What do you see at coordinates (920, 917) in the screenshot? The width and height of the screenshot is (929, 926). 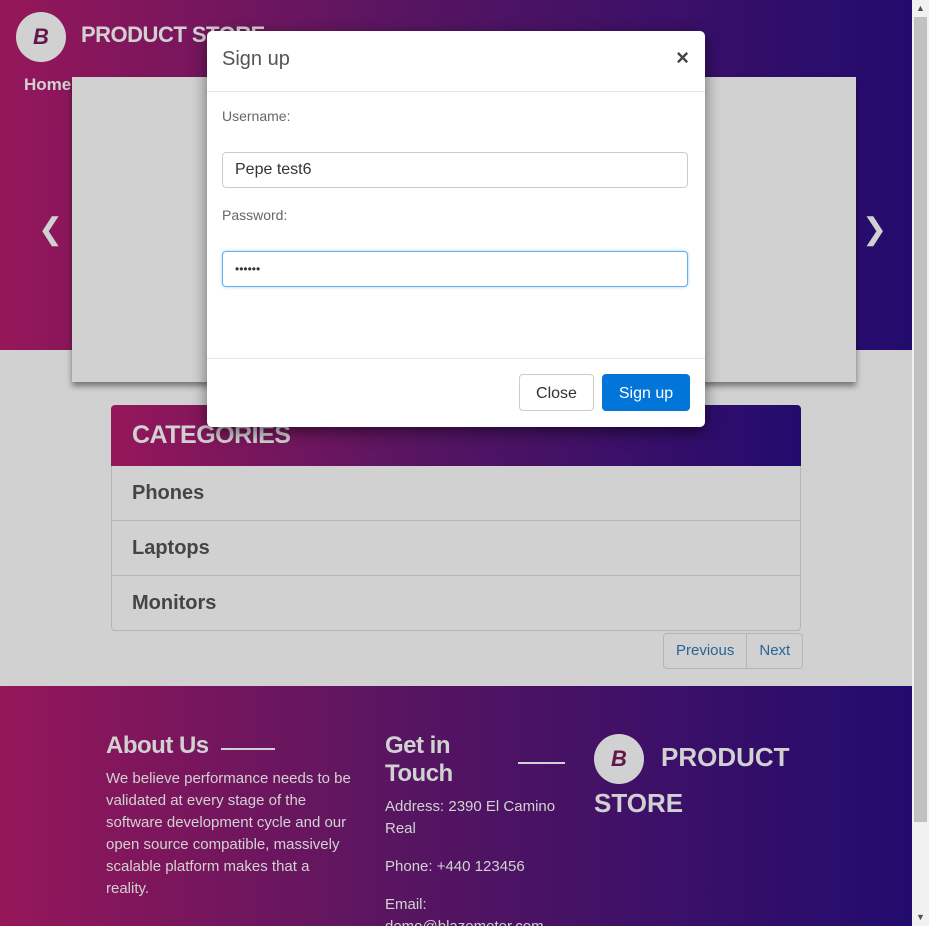 I see `scroll-down-icon: ▼` at bounding box center [920, 917].